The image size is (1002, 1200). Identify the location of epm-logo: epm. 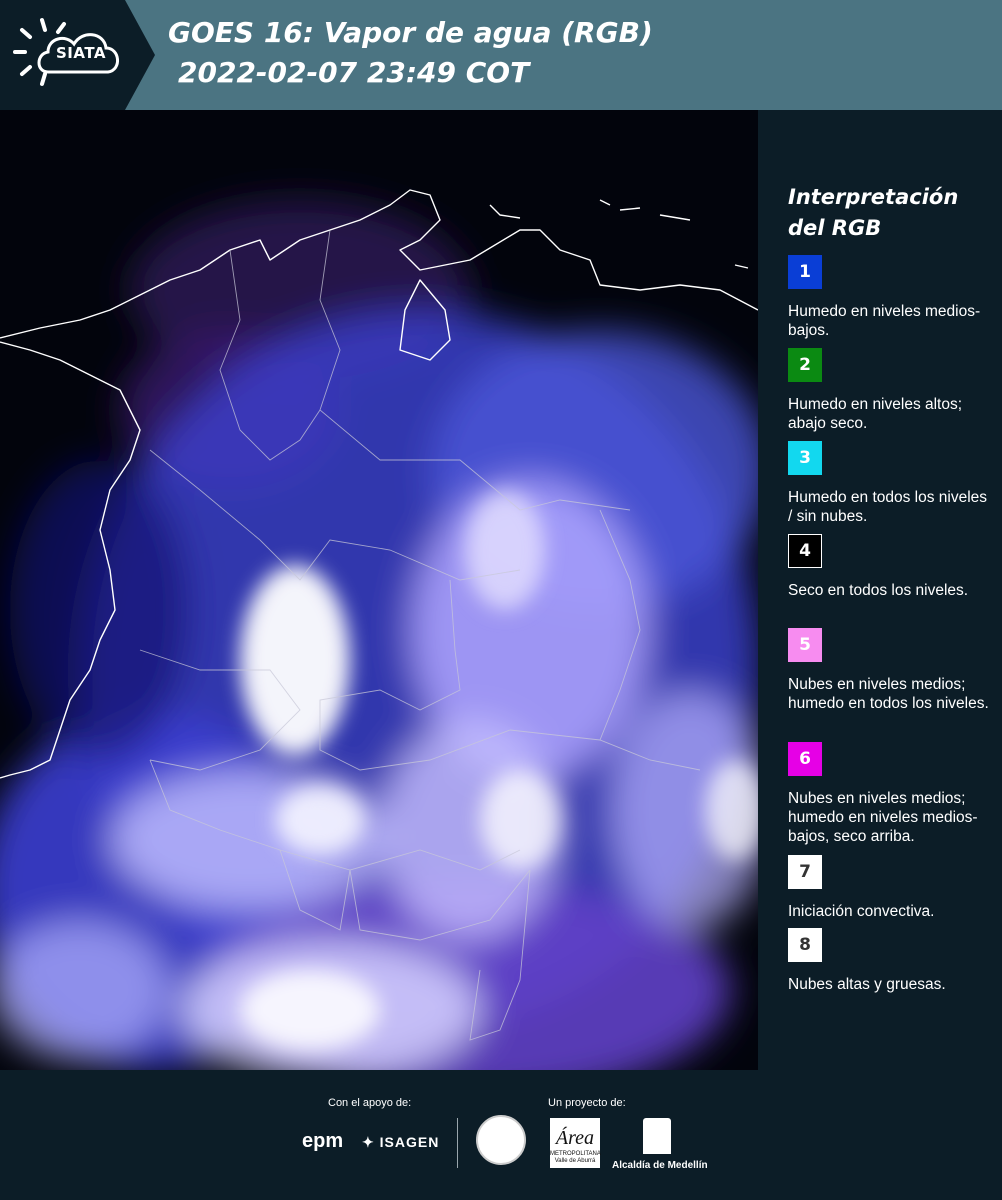
(323, 1141).